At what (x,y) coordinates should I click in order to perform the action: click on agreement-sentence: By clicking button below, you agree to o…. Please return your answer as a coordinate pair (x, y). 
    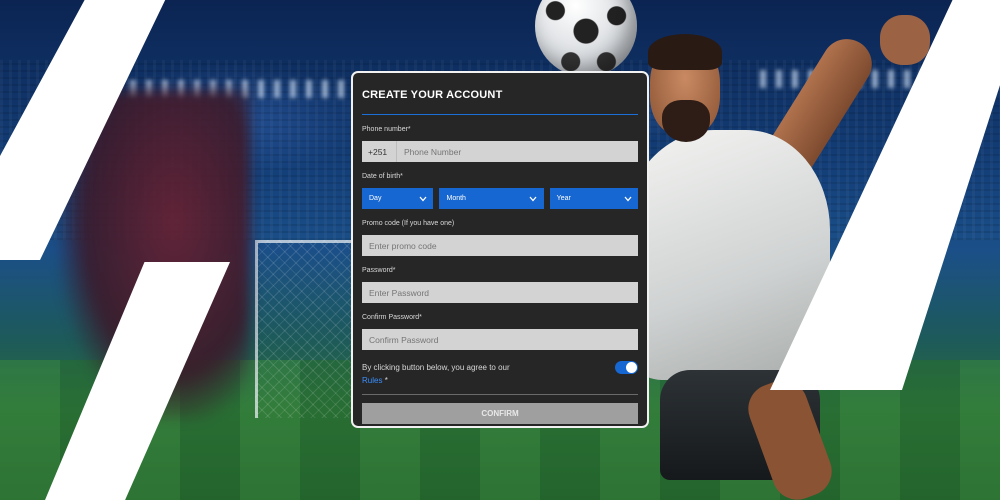
    Looking at the image, I should click on (436, 367).